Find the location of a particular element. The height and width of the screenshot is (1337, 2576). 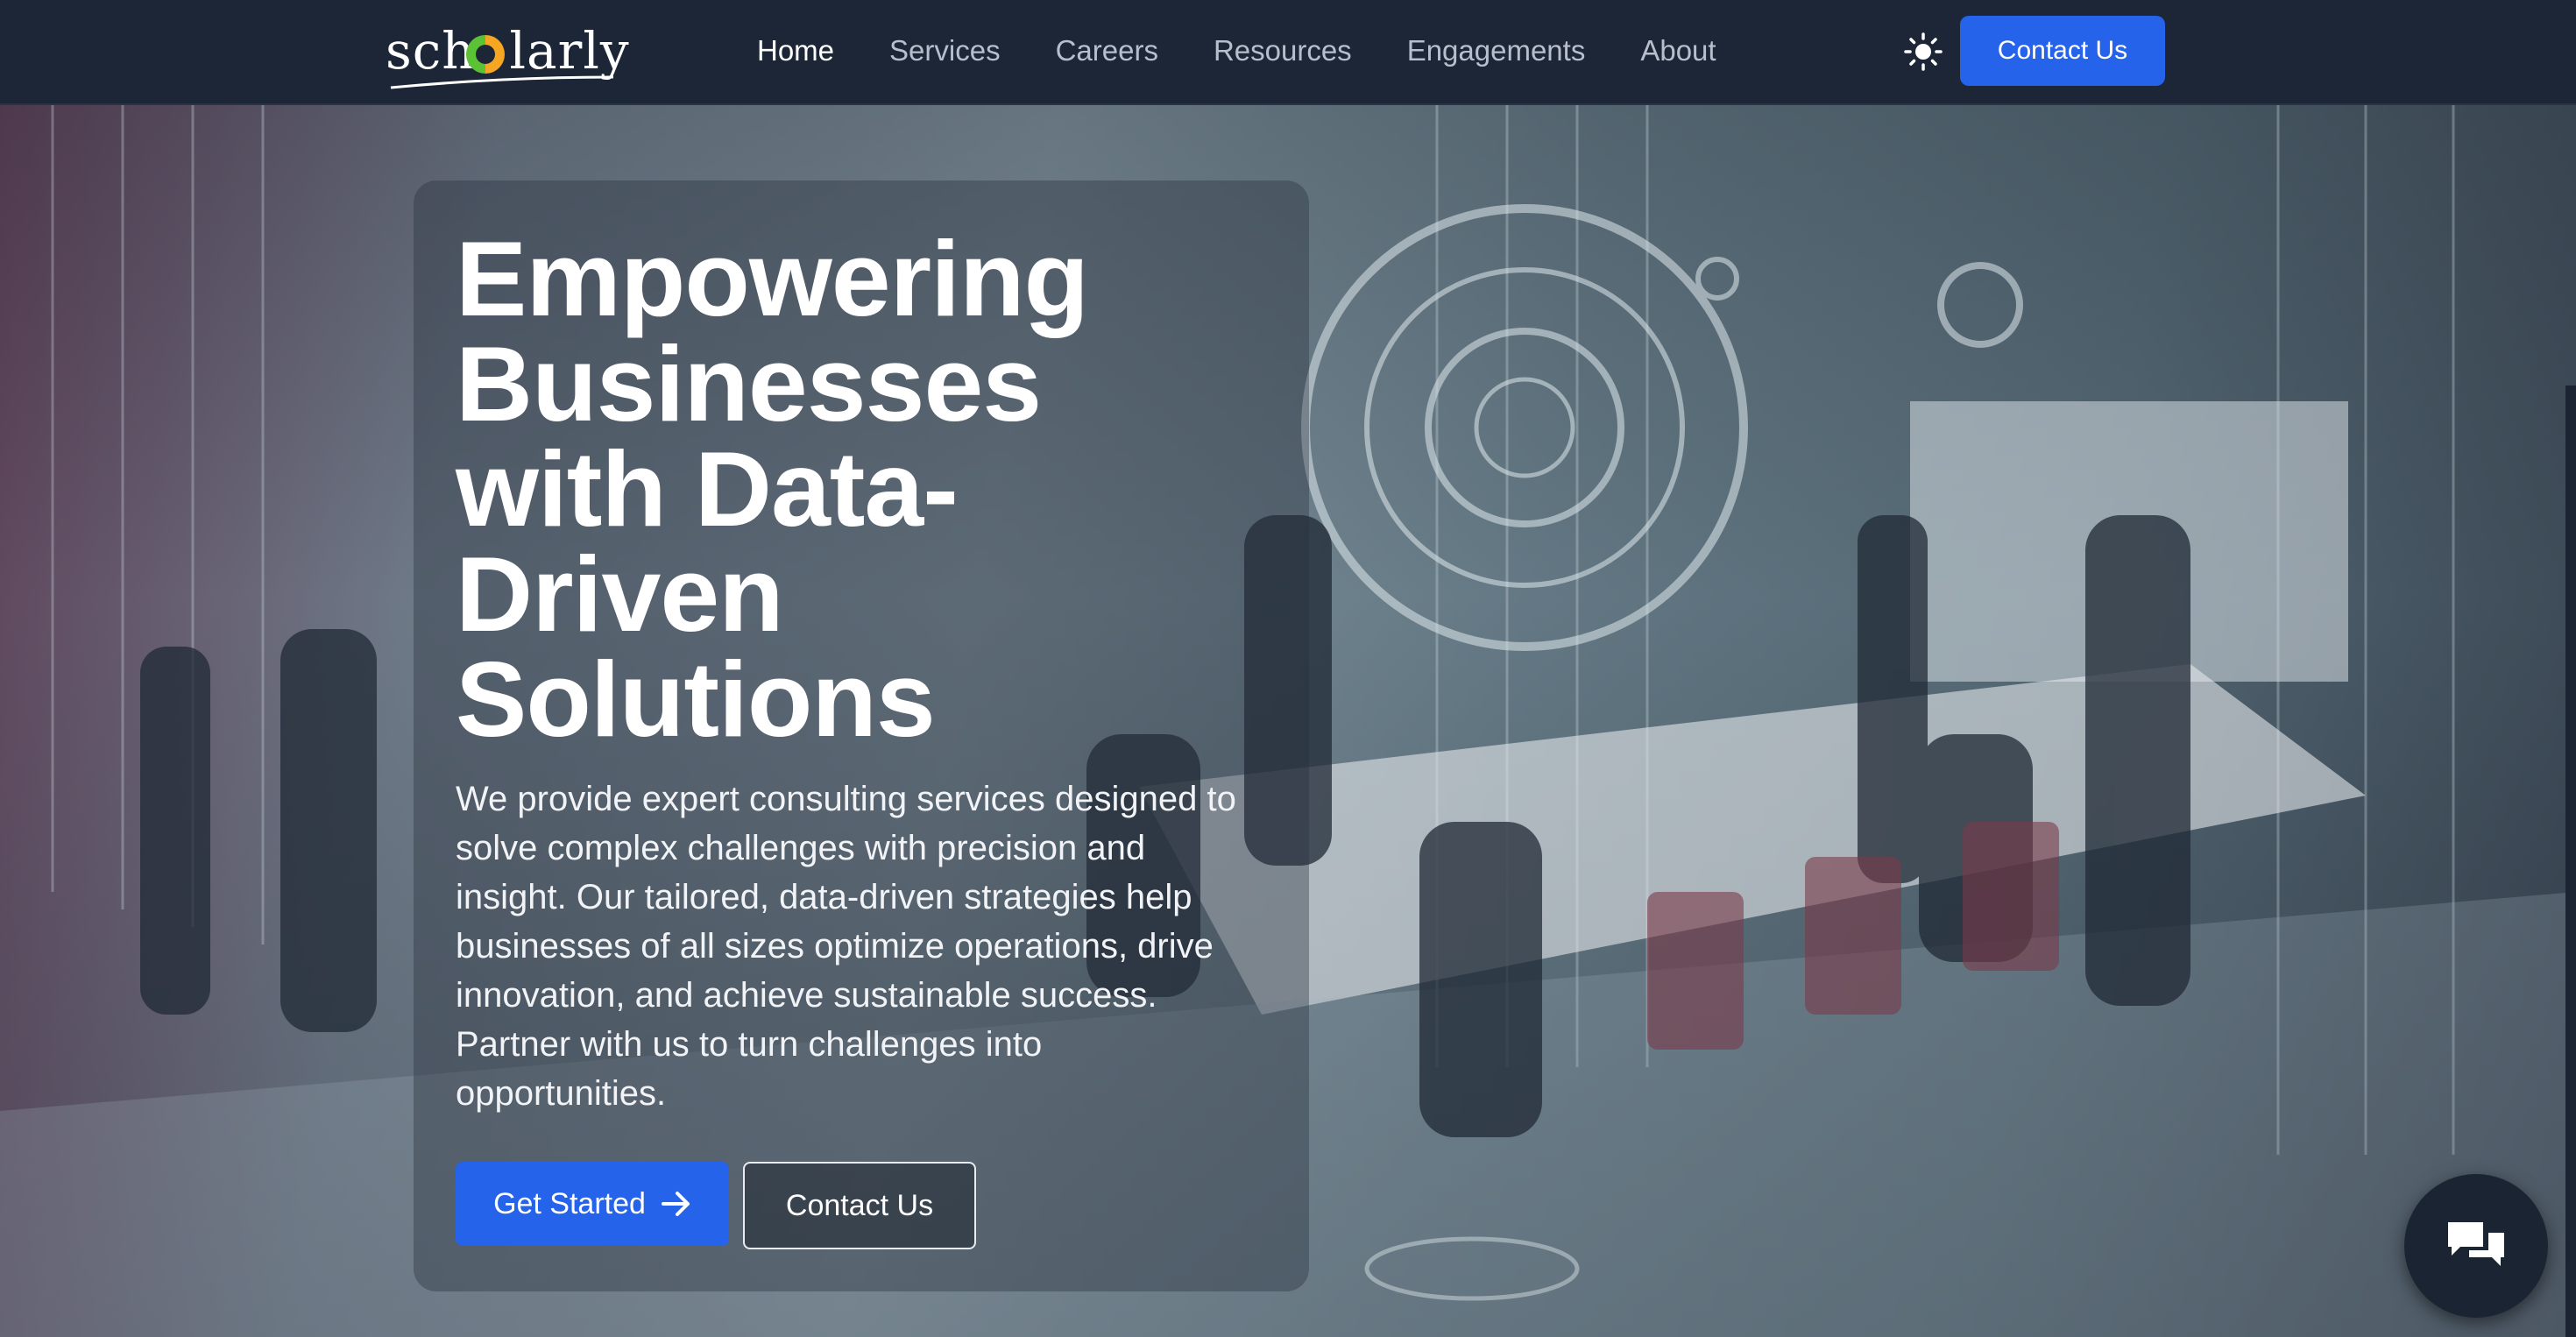

scholarly-logo: sch larly is located at coordinates (507, 51).